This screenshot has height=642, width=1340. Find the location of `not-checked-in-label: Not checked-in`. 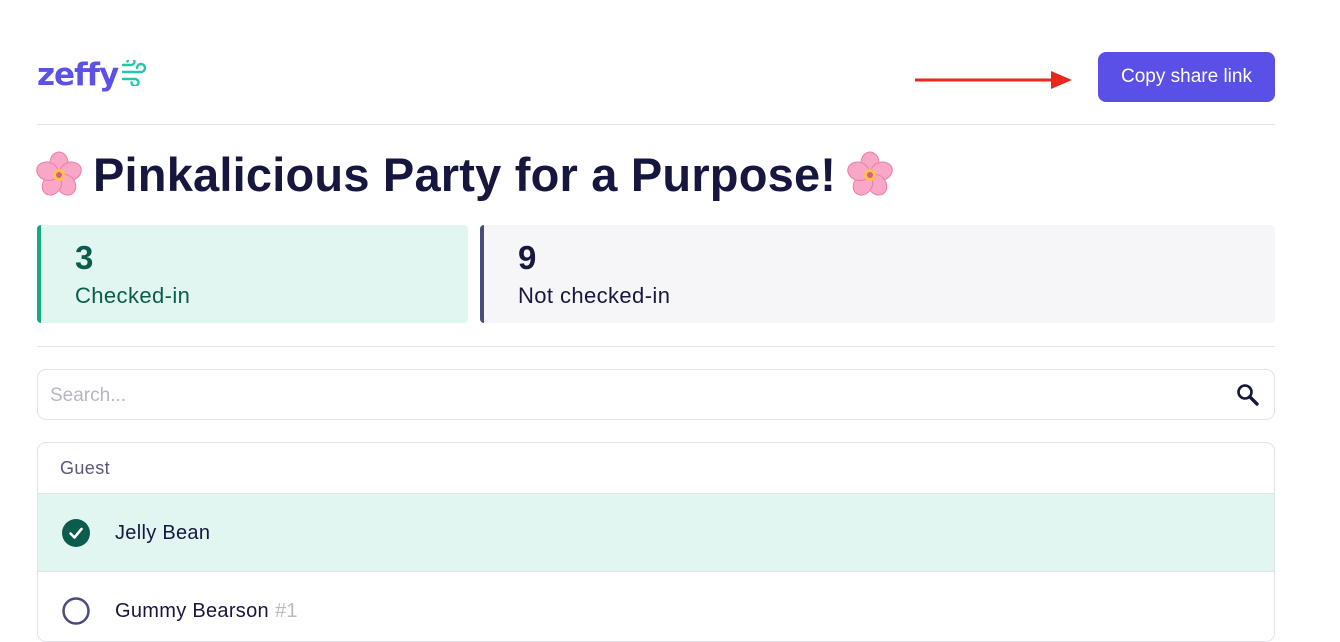

not-checked-in-label: Not checked-in is located at coordinates (594, 295).